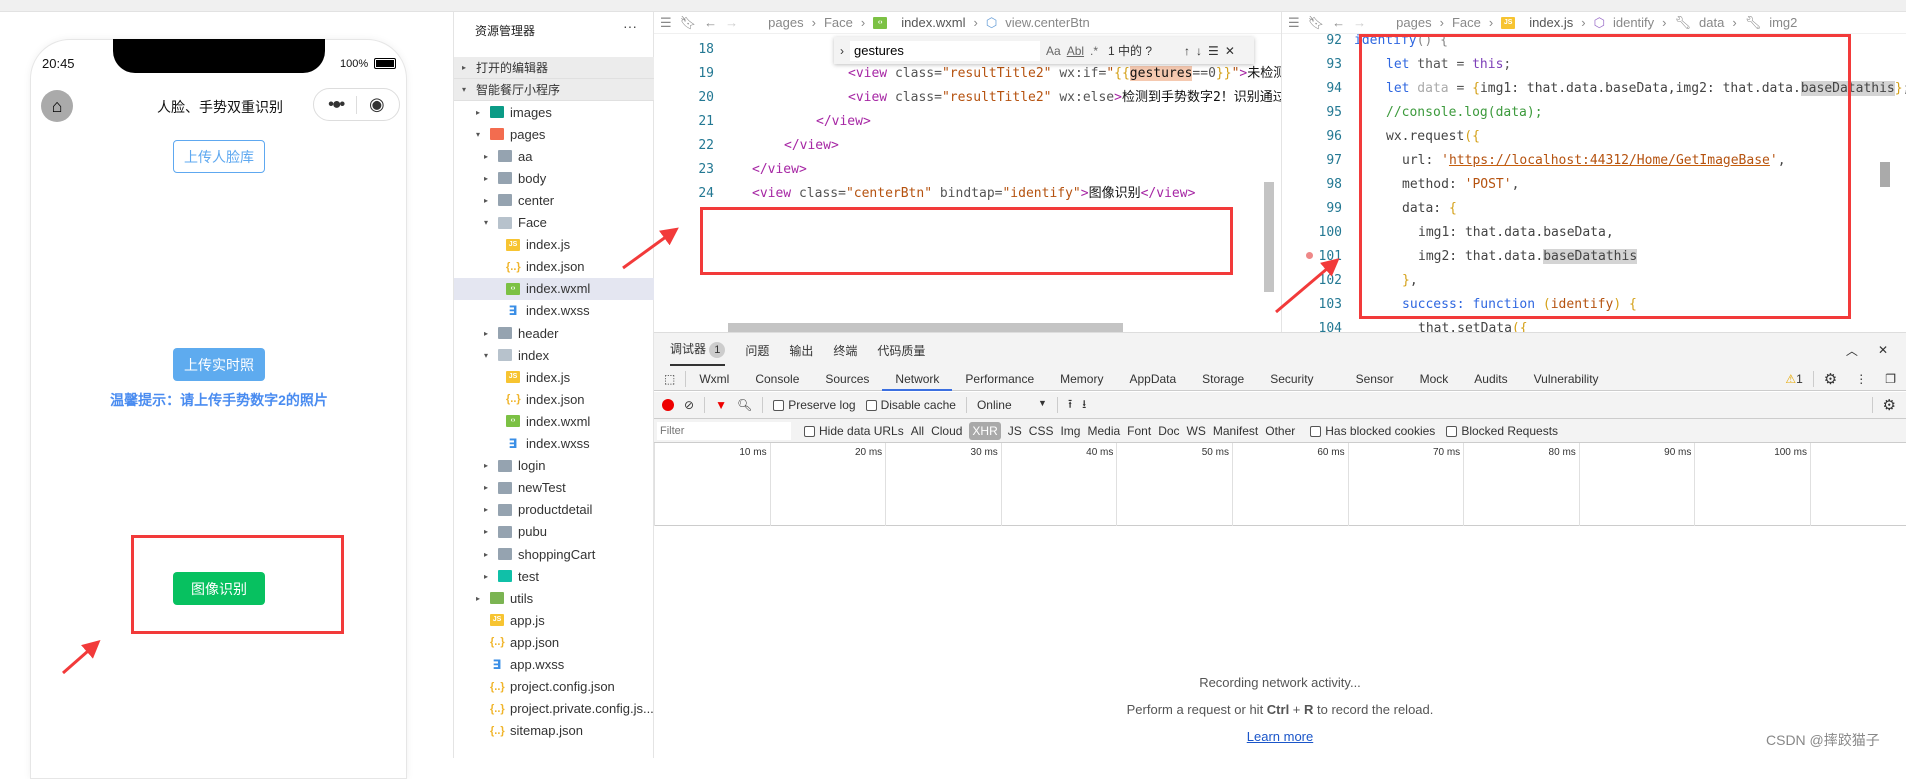 The height and width of the screenshot is (779, 1906). I want to click on arrow-js, so click(1307, 286).